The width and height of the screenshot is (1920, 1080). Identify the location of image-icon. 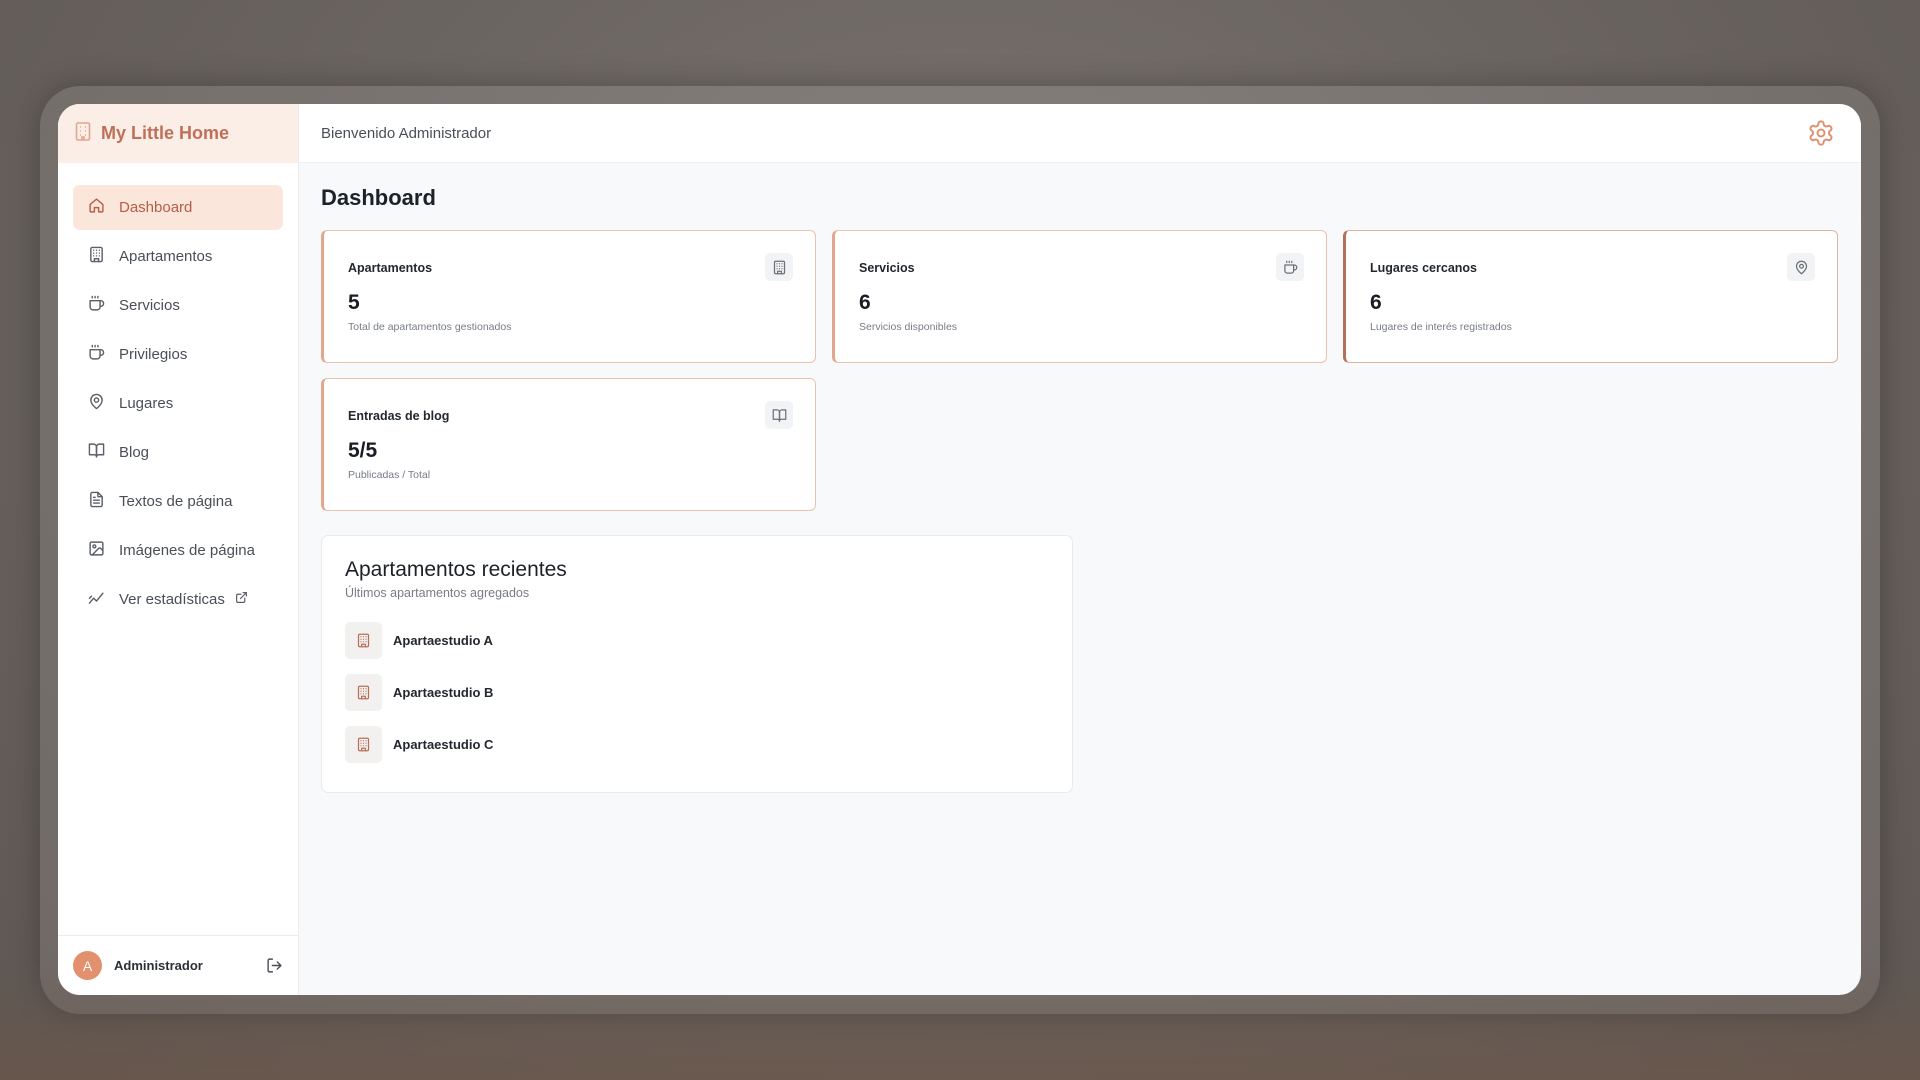
(96, 550).